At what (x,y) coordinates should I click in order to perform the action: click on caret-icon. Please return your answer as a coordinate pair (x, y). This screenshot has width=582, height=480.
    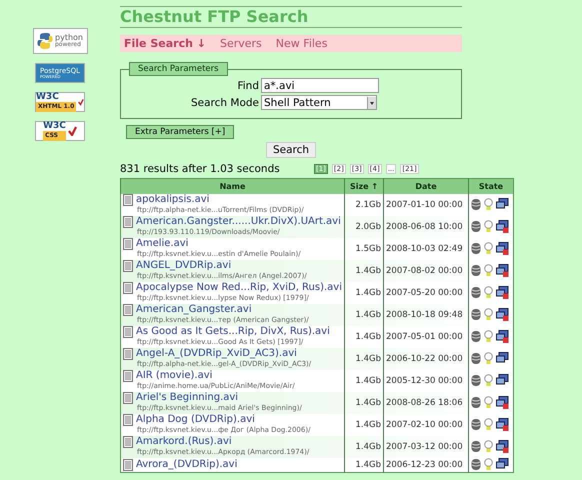
    Looking at the image, I should click on (371, 102).